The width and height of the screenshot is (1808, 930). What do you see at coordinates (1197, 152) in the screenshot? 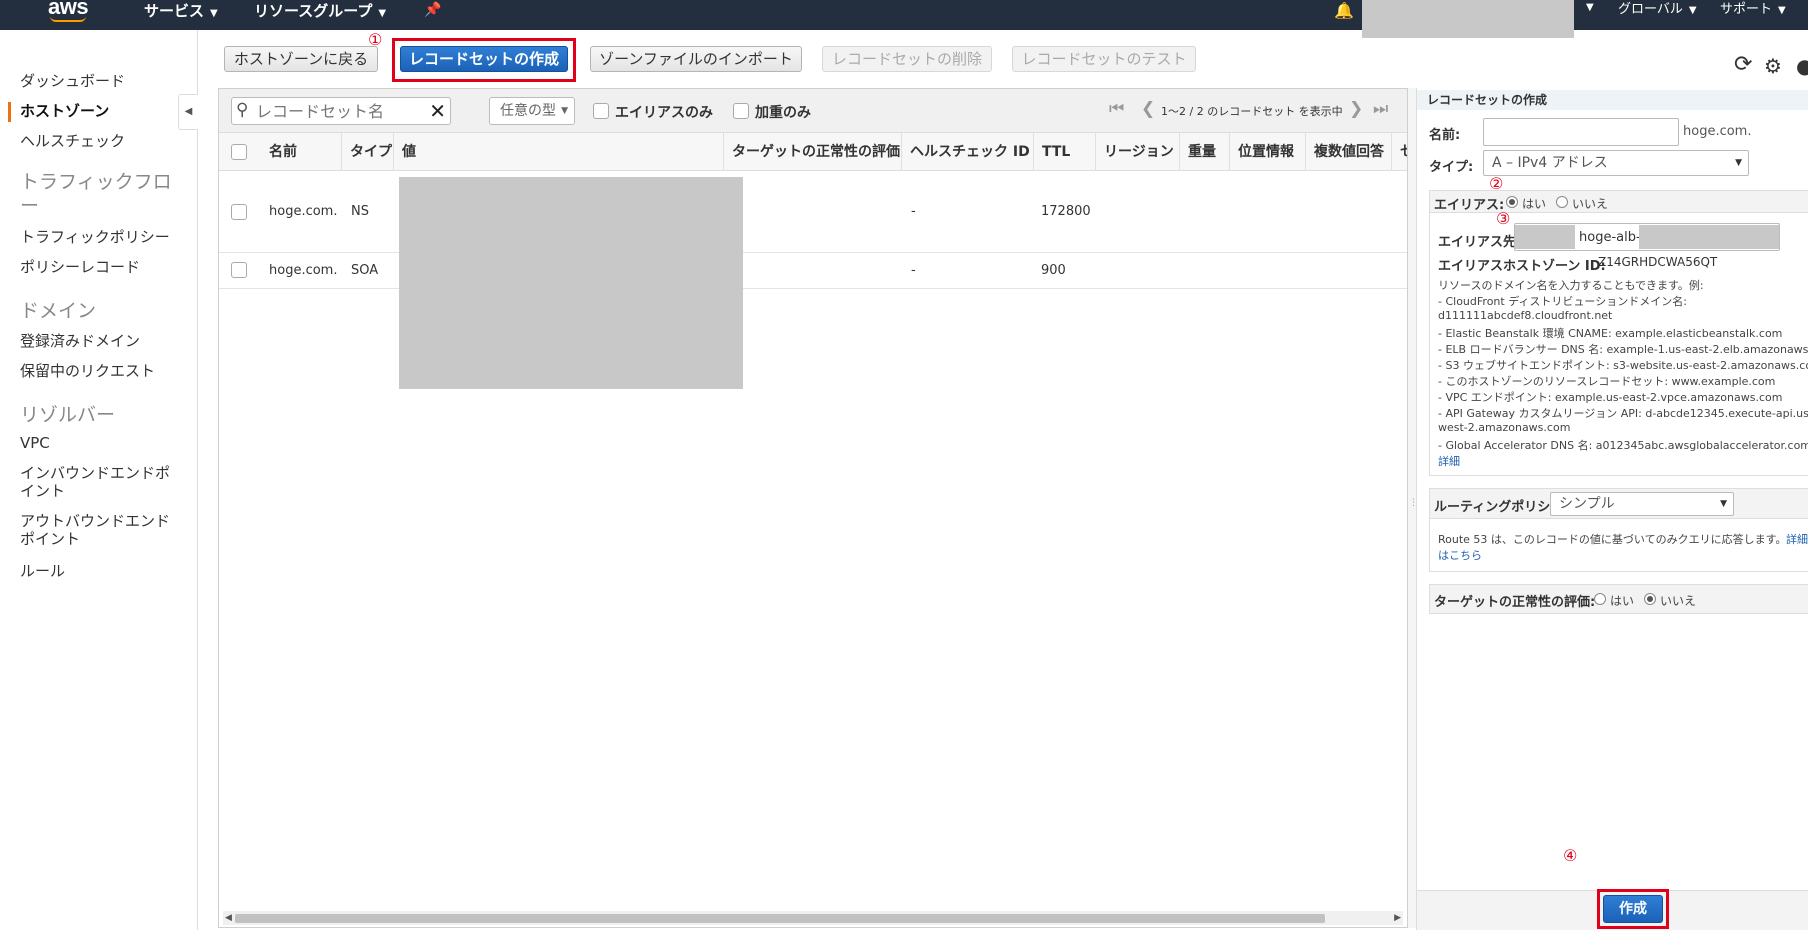
I see `col-weight: 重量` at bounding box center [1197, 152].